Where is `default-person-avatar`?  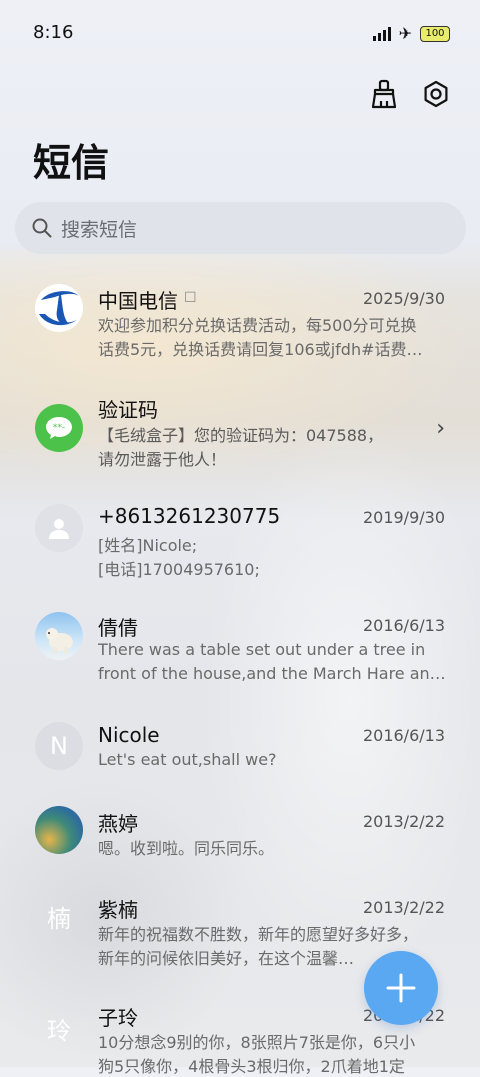 default-person-avatar is located at coordinates (59, 528).